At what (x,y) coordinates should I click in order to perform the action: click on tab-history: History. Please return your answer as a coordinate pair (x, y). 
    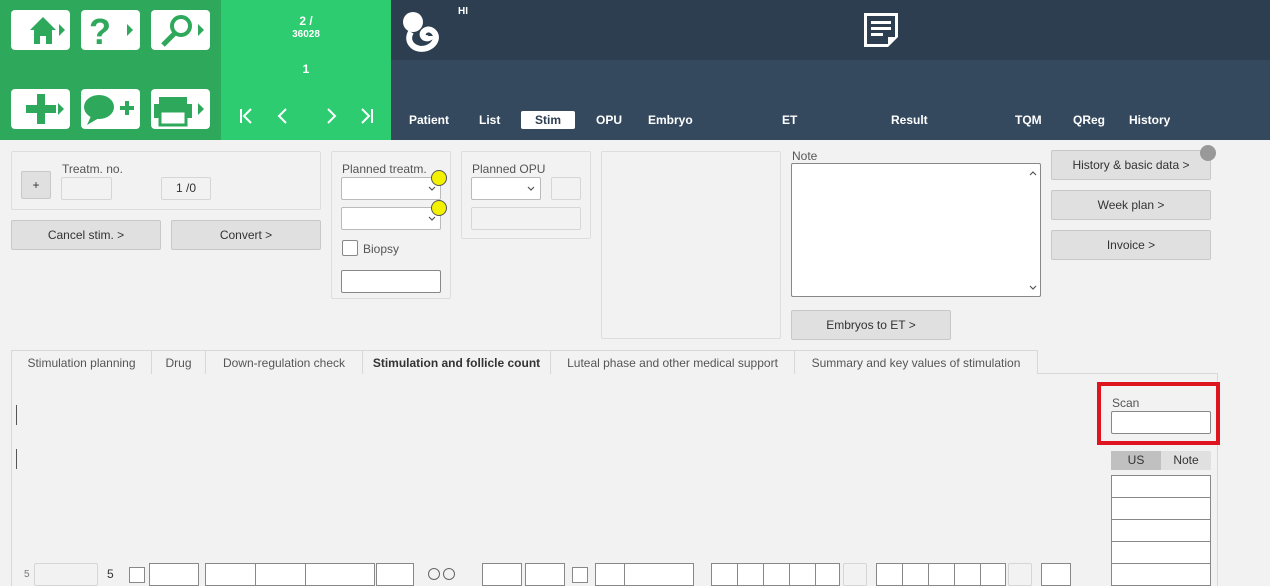
    Looking at the image, I should click on (1149, 120).